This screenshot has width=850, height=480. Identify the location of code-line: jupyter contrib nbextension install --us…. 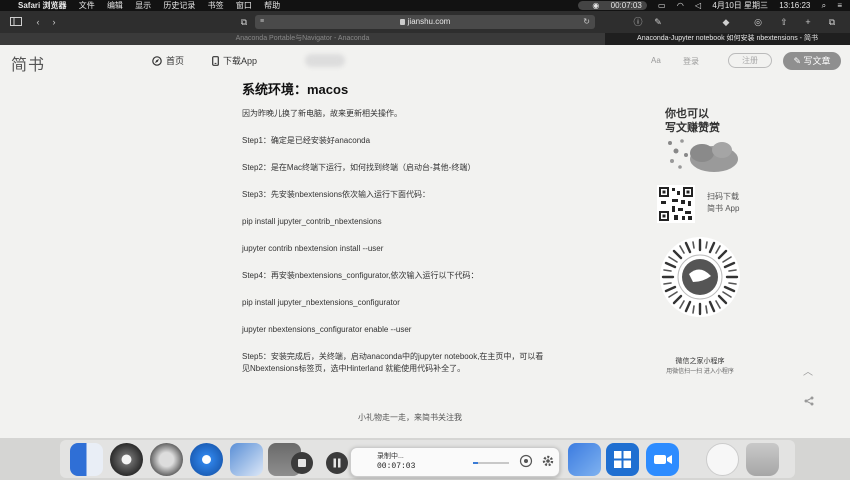
(313, 248).